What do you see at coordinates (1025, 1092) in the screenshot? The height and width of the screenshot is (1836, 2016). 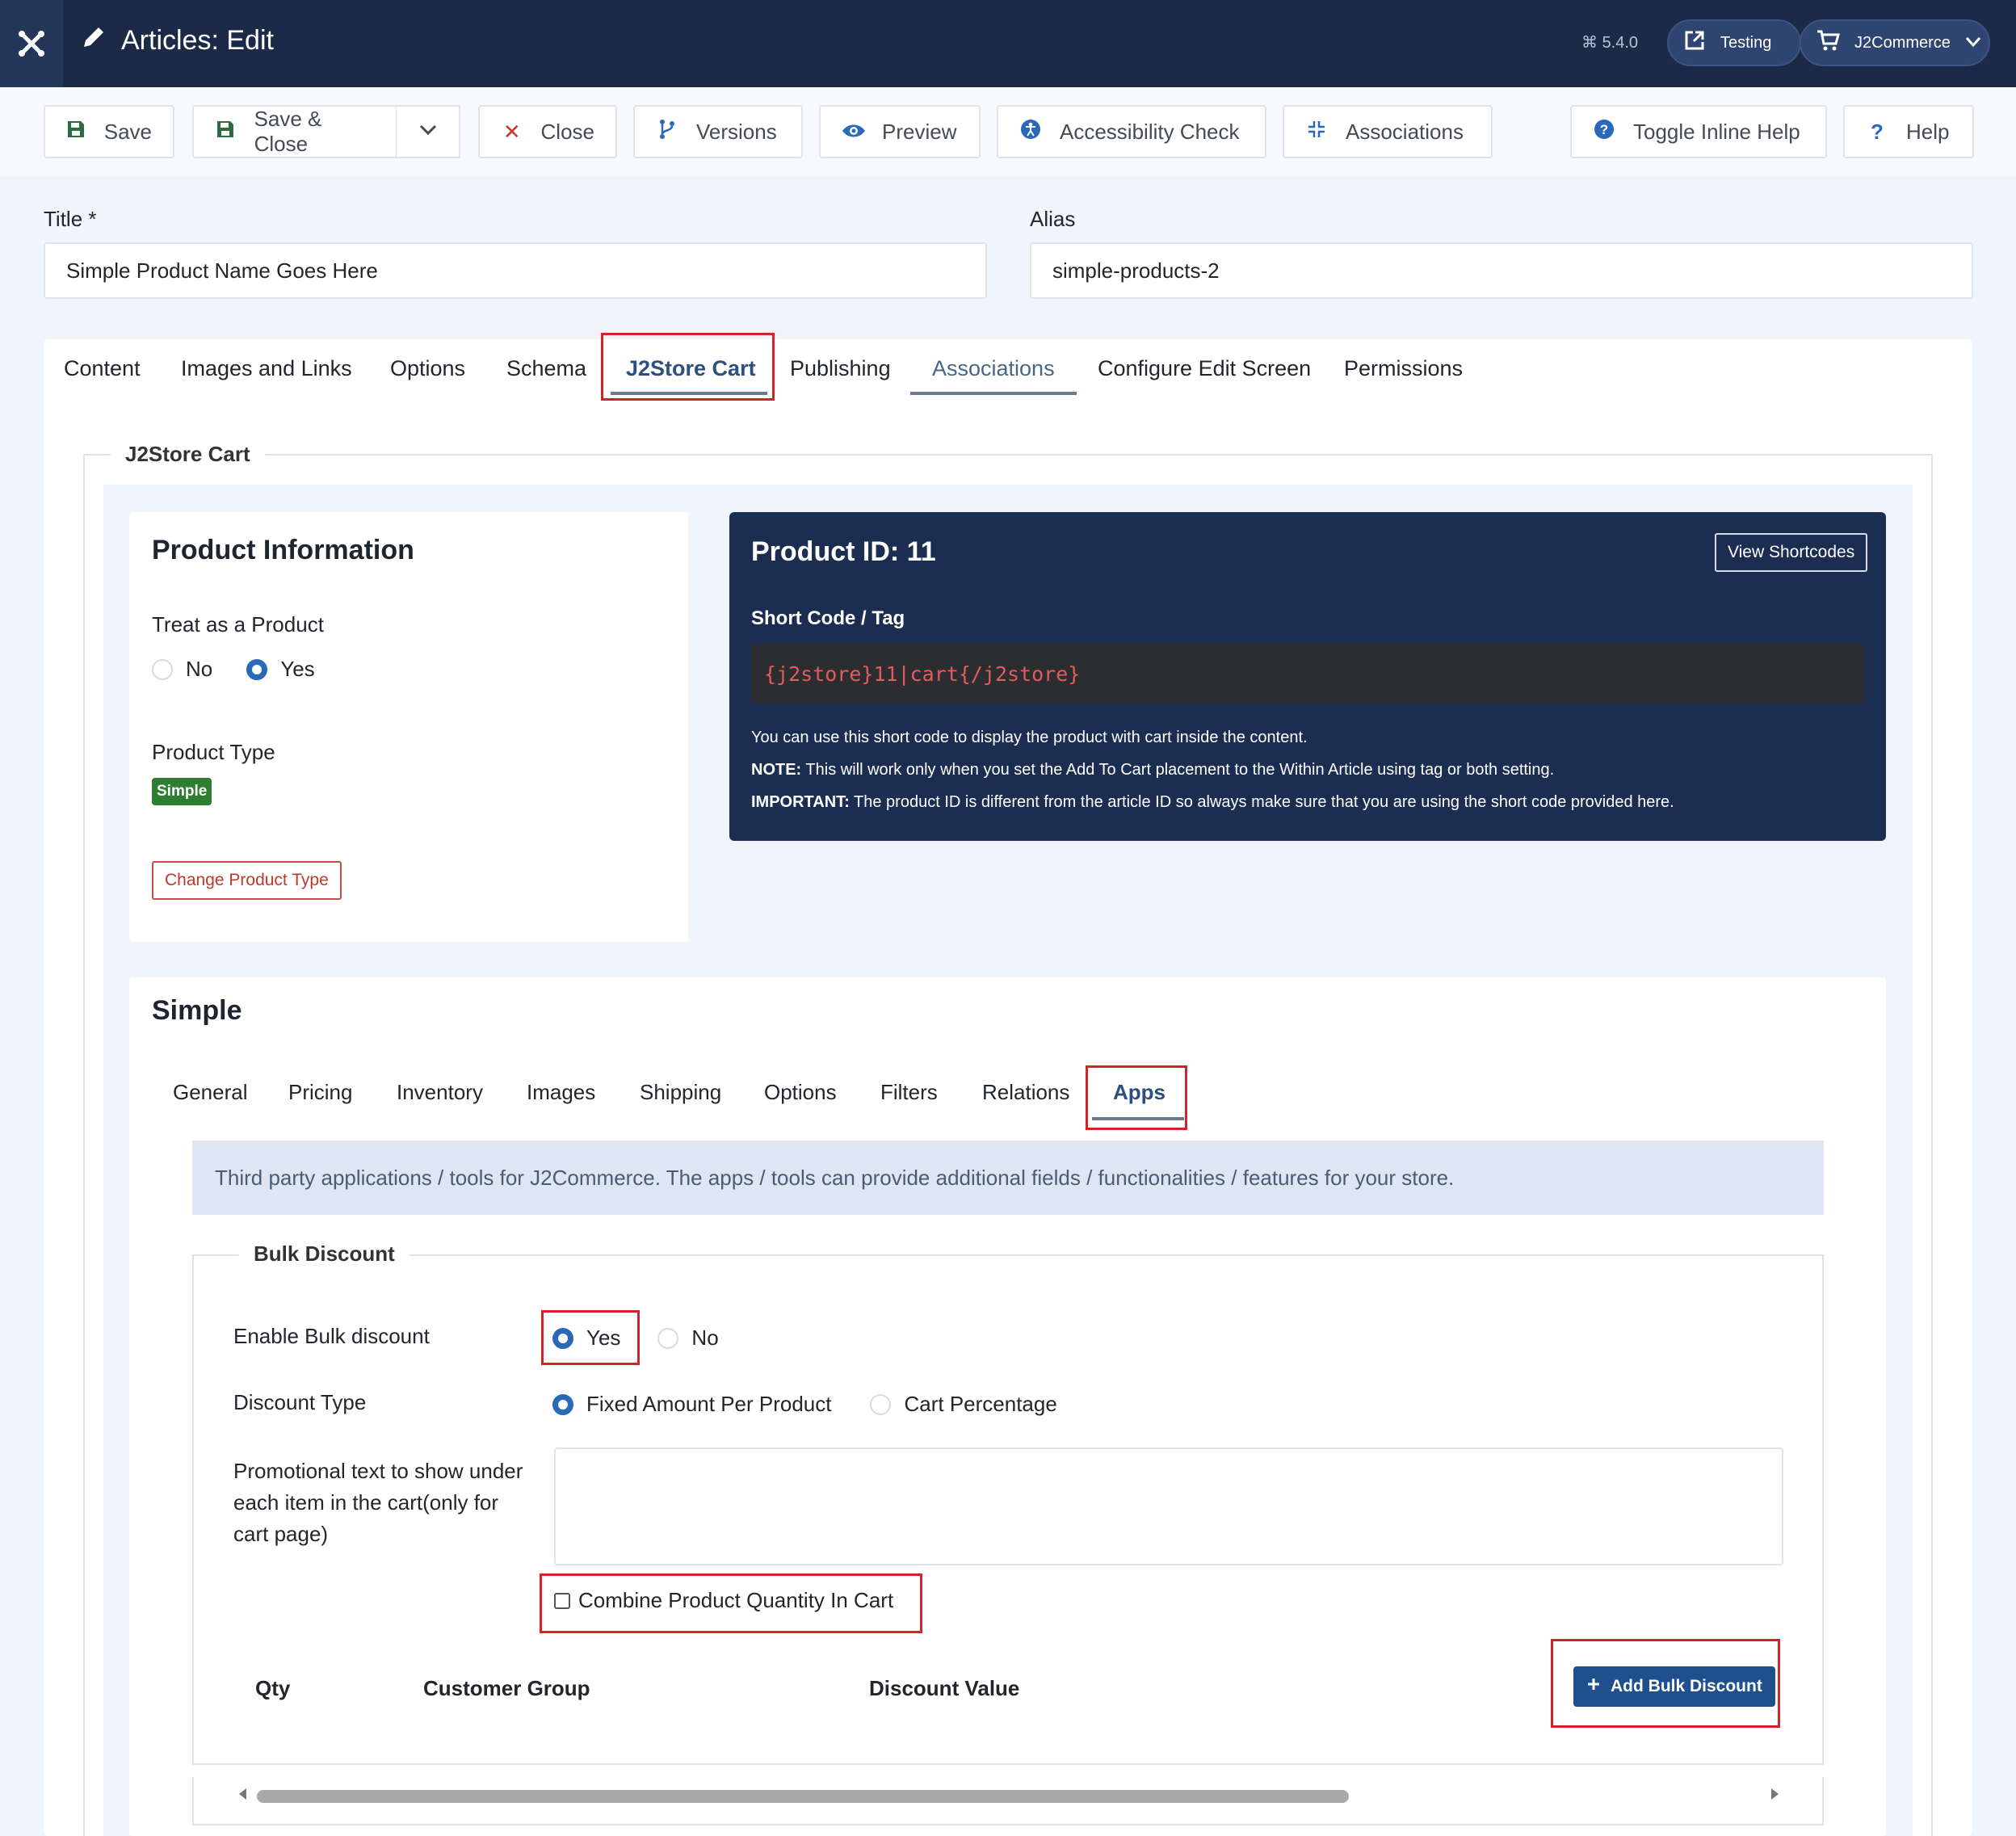 I see `subtab-relations: Relations` at bounding box center [1025, 1092].